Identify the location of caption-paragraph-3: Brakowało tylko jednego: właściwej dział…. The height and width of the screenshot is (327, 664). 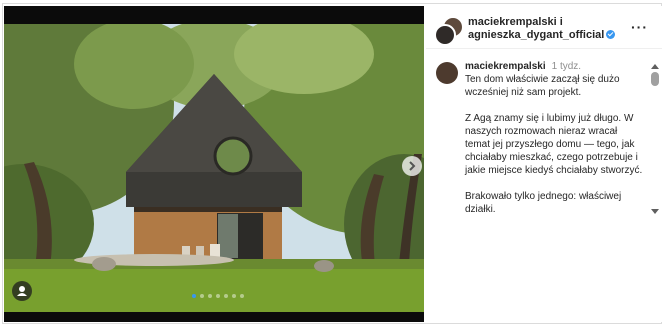
(543, 203).